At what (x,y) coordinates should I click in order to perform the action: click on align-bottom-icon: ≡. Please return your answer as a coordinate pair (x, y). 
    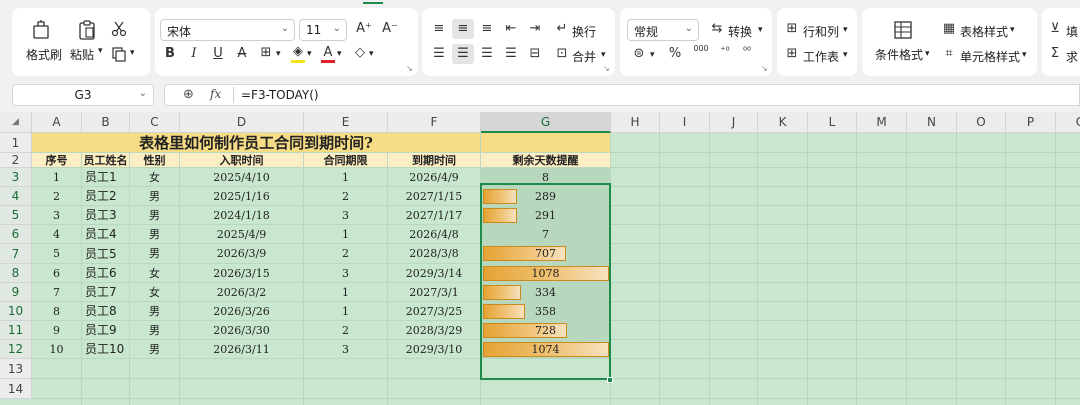
    Looking at the image, I should click on (487, 28).